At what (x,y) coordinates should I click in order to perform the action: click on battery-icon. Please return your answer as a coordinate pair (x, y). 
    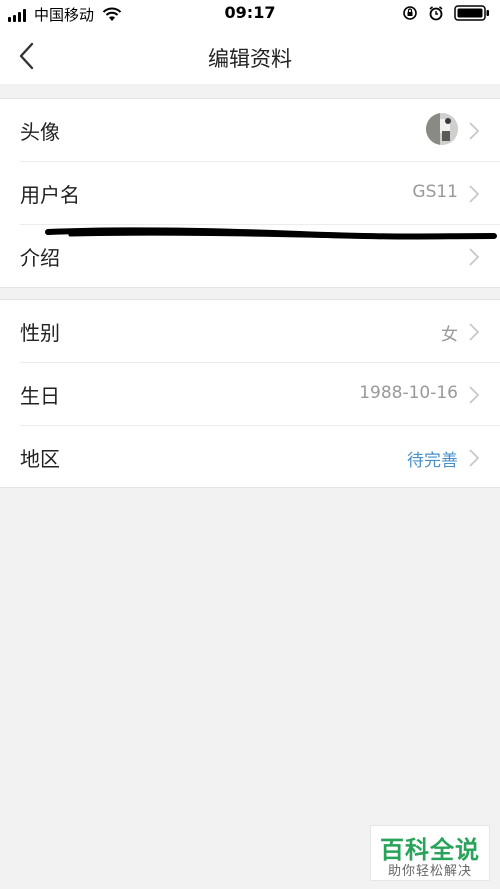
    Looking at the image, I should click on (471, 13).